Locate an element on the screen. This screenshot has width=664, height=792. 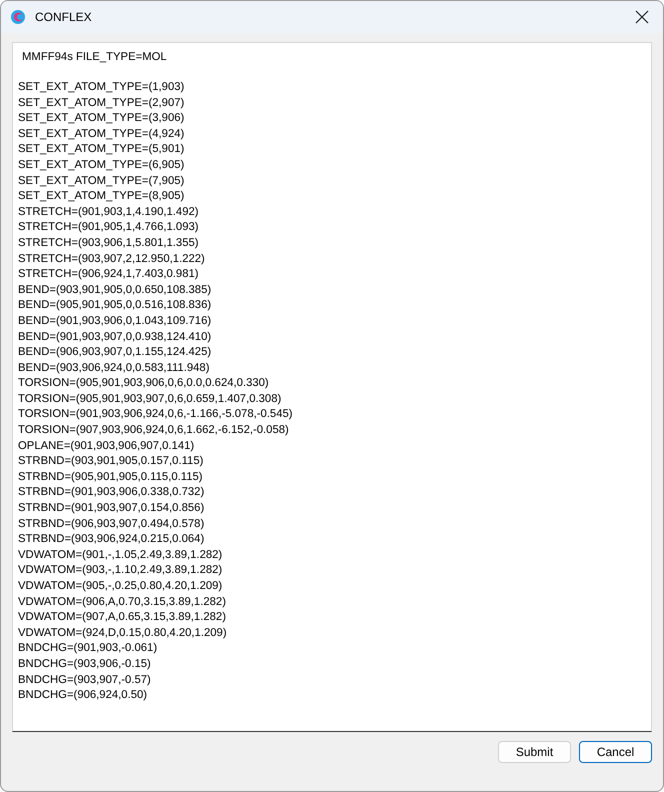
code-line: MMFF94s FILE_TYPE=MOL is located at coordinates (94, 57).